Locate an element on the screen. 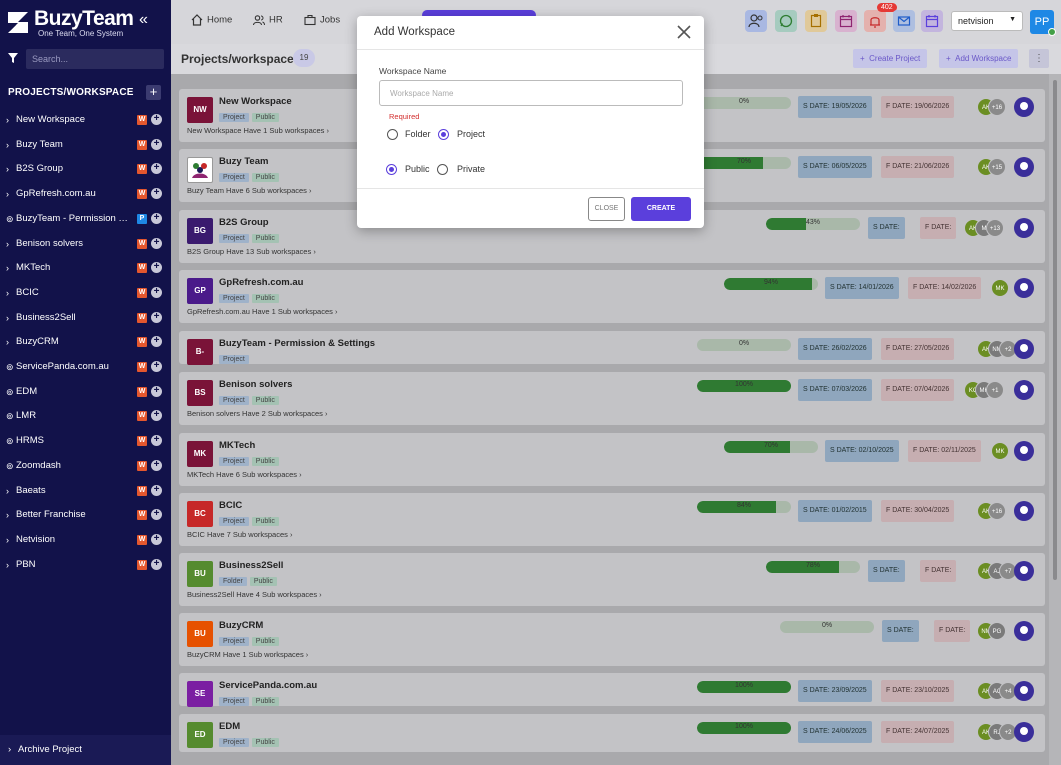  workspace-title: MKTech is located at coordinates (237, 445).